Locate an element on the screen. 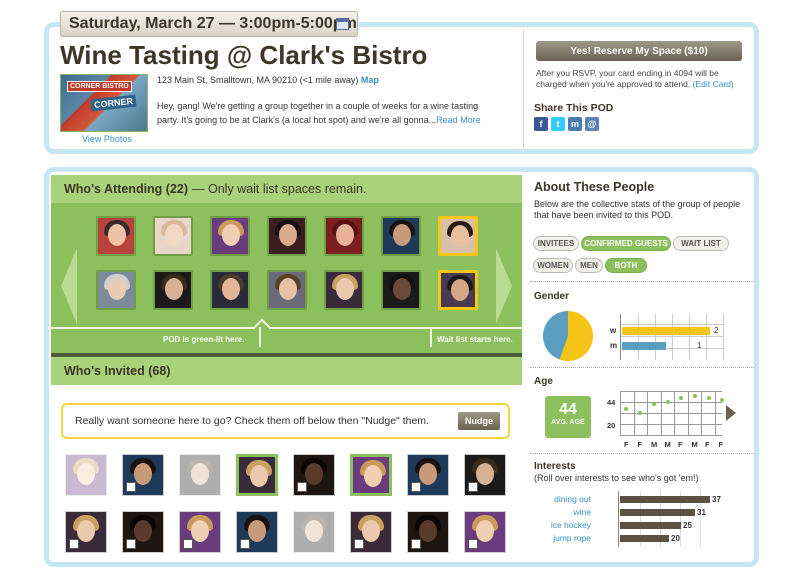 The image size is (800, 567). map-link: Map is located at coordinates (370, 80).